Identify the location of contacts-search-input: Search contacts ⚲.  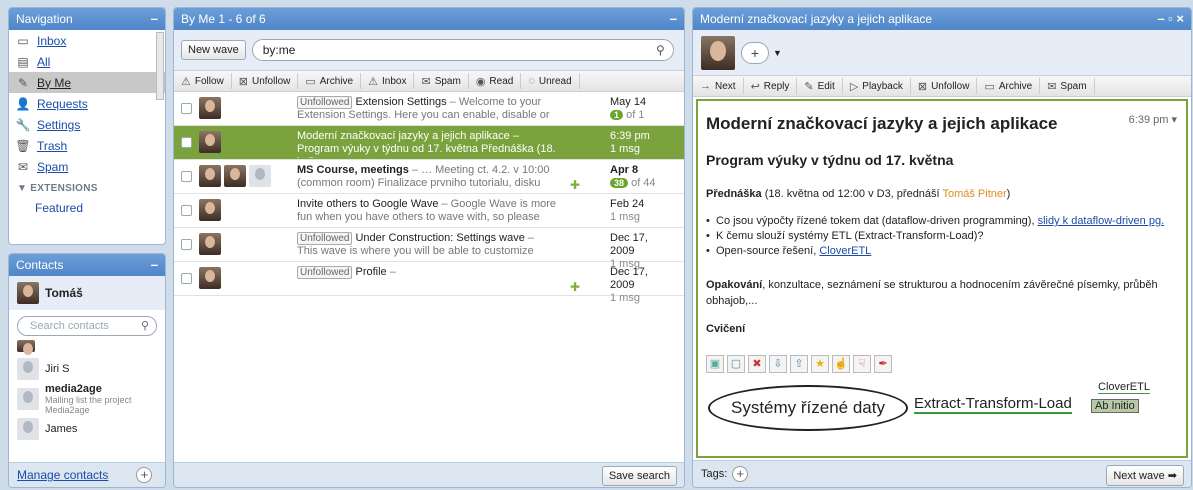
(87, 326).